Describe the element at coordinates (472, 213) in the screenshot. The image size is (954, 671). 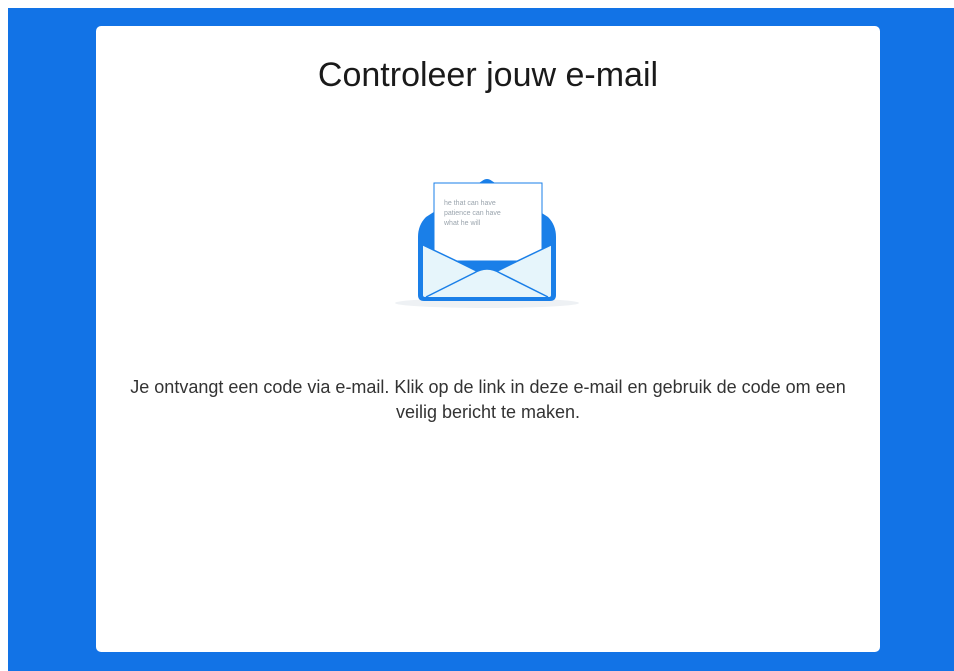
I see `letter-line-2: patience can have` at that location.